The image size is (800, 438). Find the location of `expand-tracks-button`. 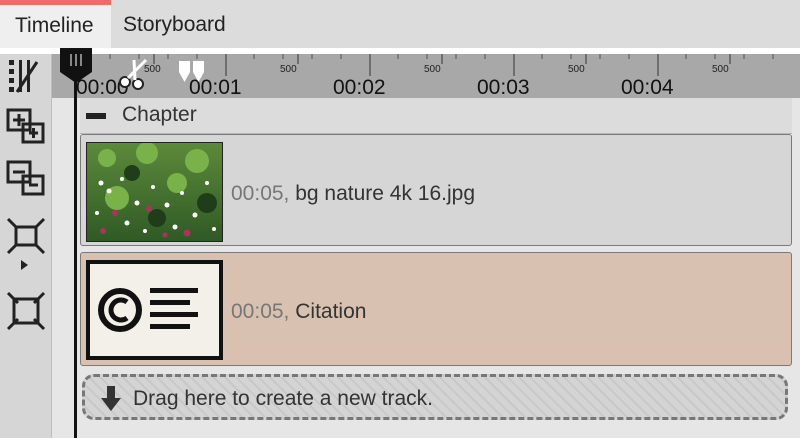

expand-tracks-button is located at coordinates (26, 127).